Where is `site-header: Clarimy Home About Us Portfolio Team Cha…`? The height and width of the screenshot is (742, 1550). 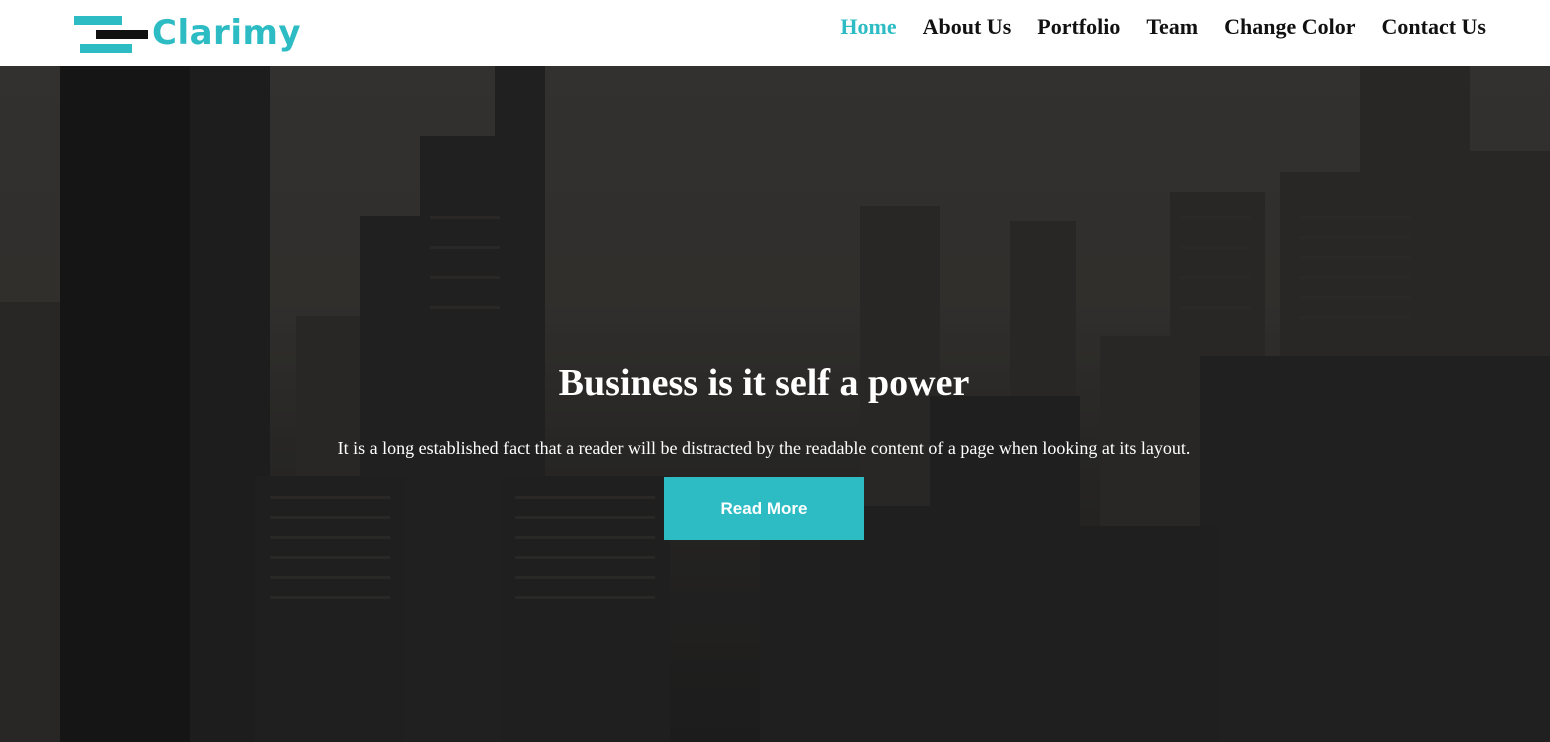
site-header: Clarimy Home About Us Portfolio Team Cha… is located at coordinates (775, 33).